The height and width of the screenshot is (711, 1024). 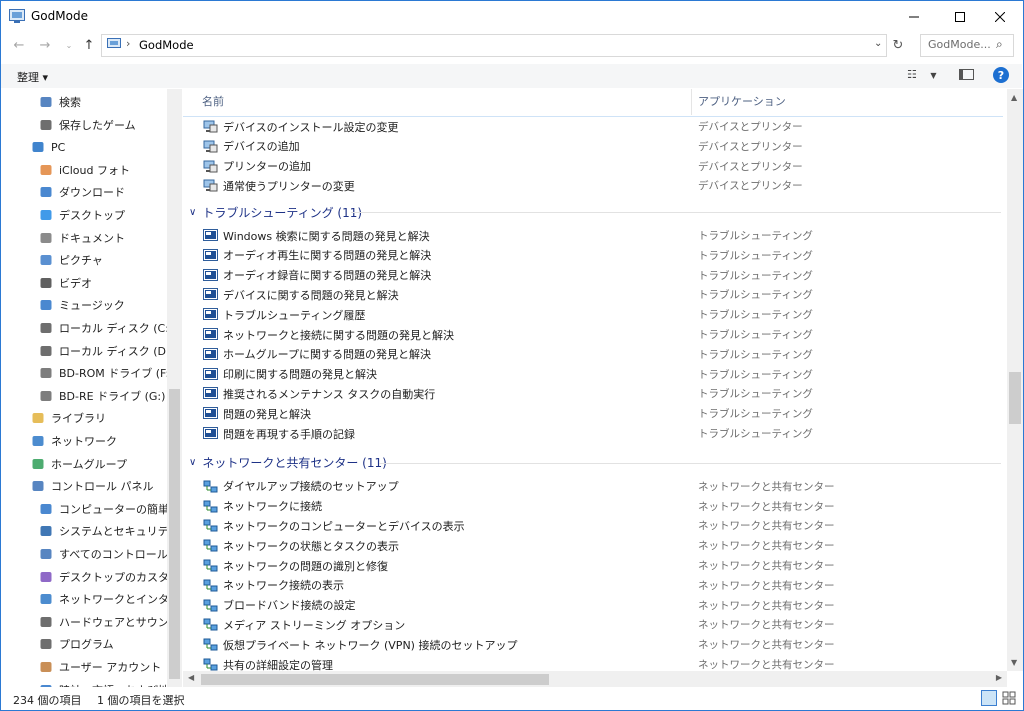 I want to click on nav-item: BD-RE ドライブ (G:), so click(x=102, y=396).